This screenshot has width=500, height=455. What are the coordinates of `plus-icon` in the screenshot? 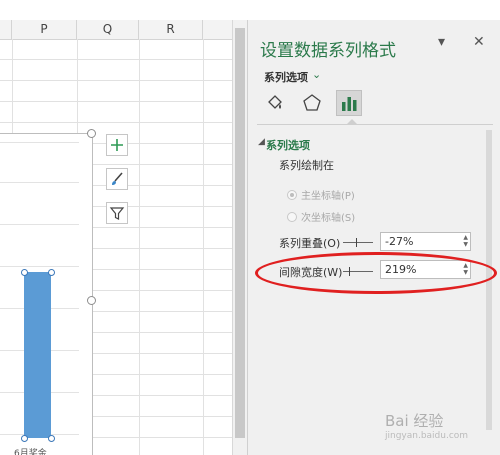 It's located at (117, 145).